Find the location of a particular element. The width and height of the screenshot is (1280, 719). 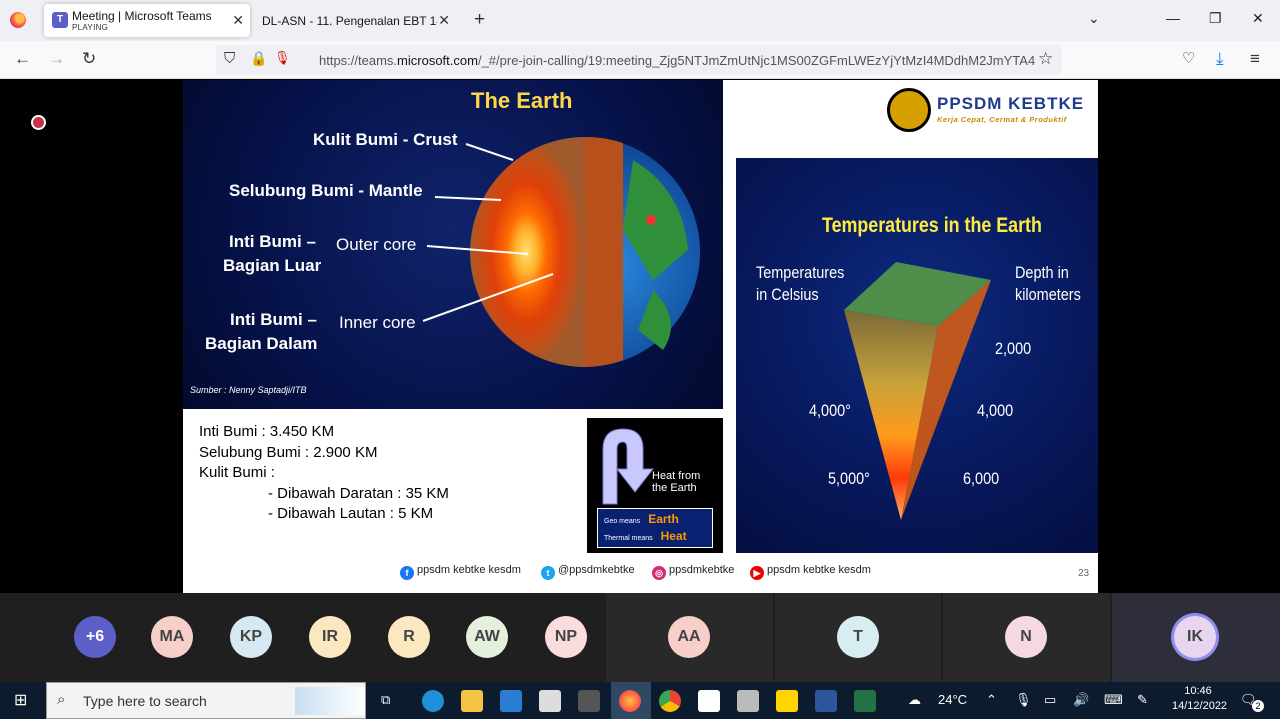

firefox-icon is located at coordinates (630, 701).